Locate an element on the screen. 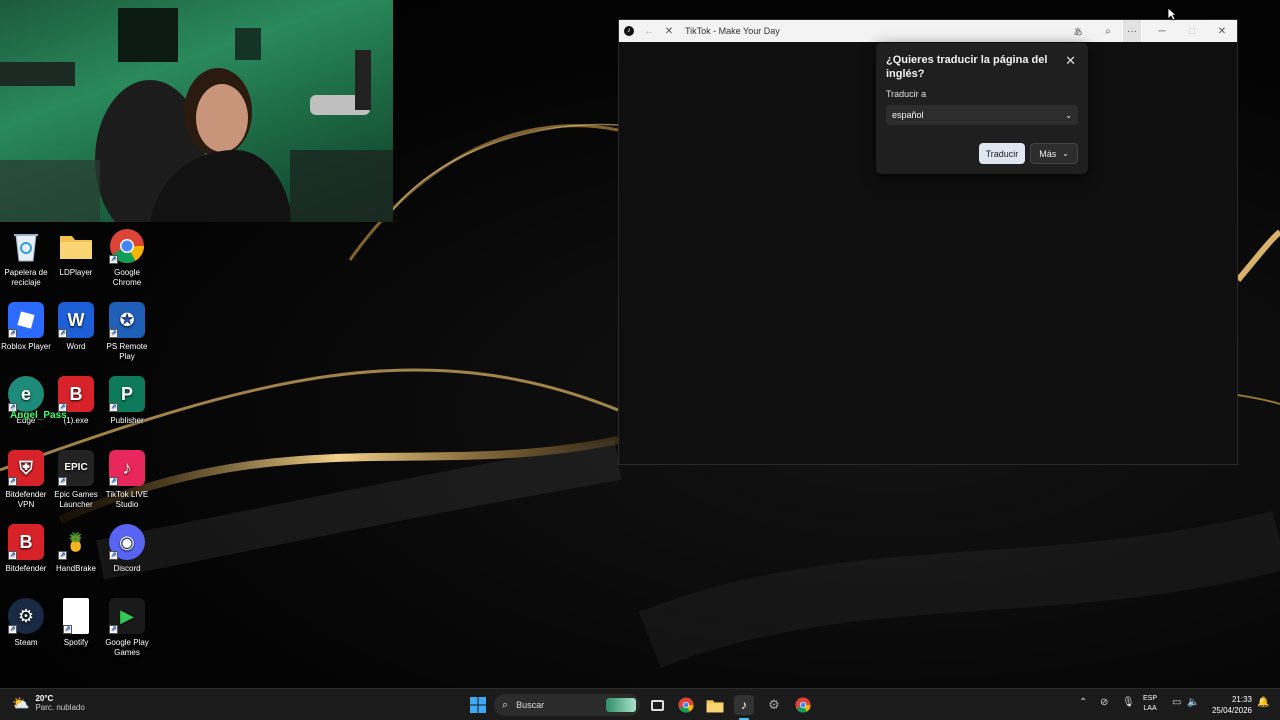 Image resolution: width=1280 pixels, height=720 pixels. desktop-icon-publisher: P ↗ Publisher is located at coordinates (127, 401).